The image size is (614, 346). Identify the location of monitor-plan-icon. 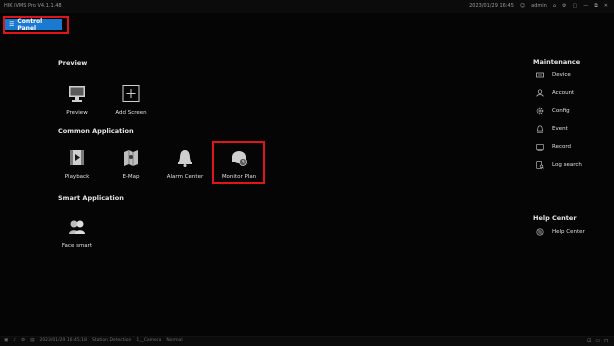
(239, 158).